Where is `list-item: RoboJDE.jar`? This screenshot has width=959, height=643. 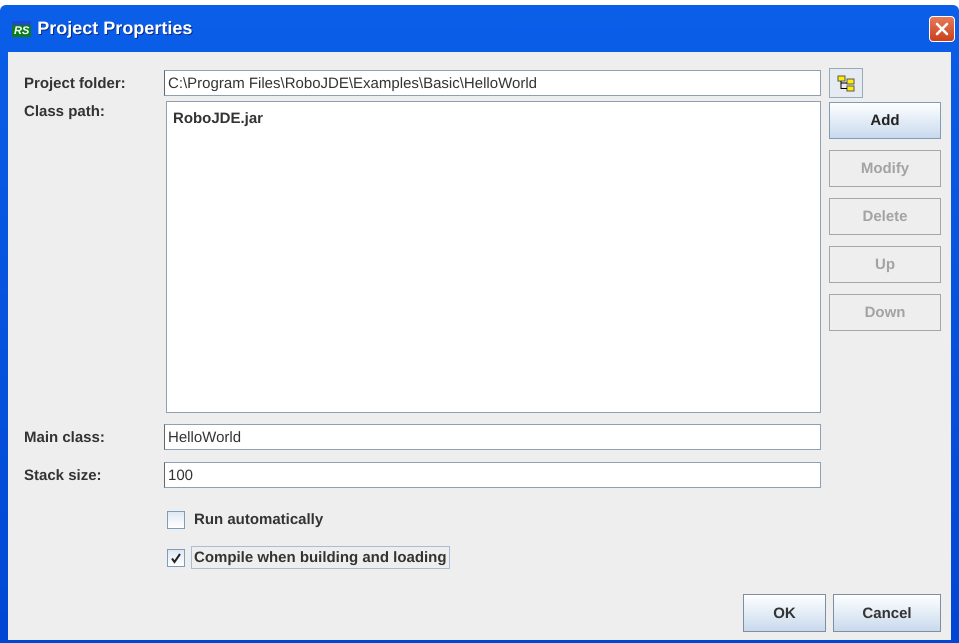
list-item: RoboJDE.jar is located at coordinates (218, 118).